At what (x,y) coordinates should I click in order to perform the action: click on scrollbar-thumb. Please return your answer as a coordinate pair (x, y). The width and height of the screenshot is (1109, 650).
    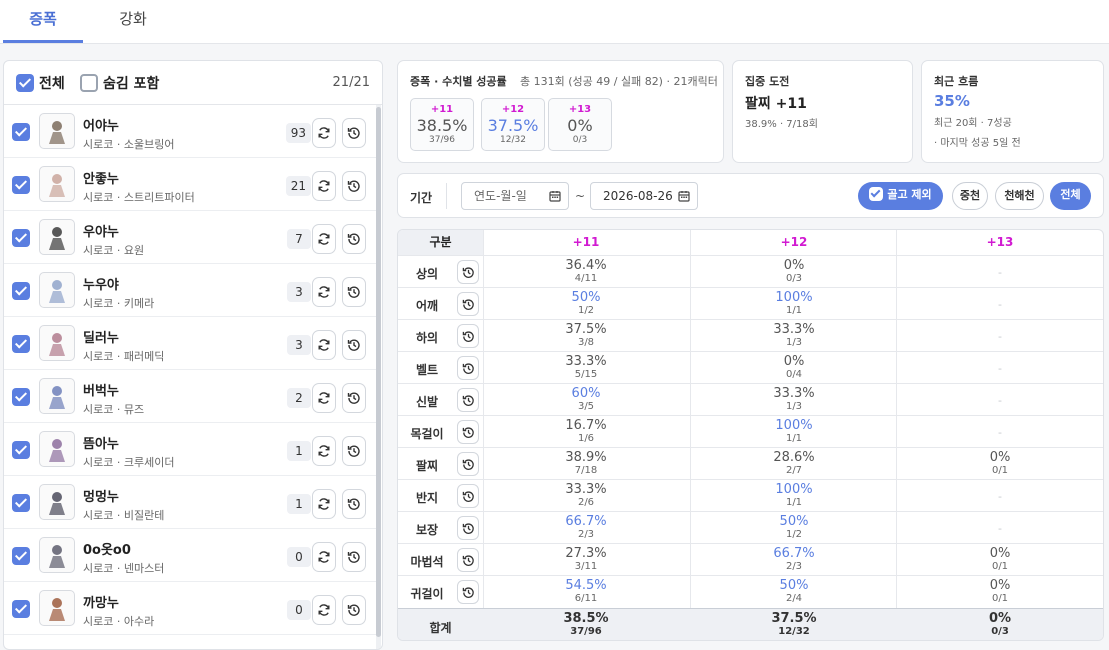
    Looking at the image, I should click on (378, 372).